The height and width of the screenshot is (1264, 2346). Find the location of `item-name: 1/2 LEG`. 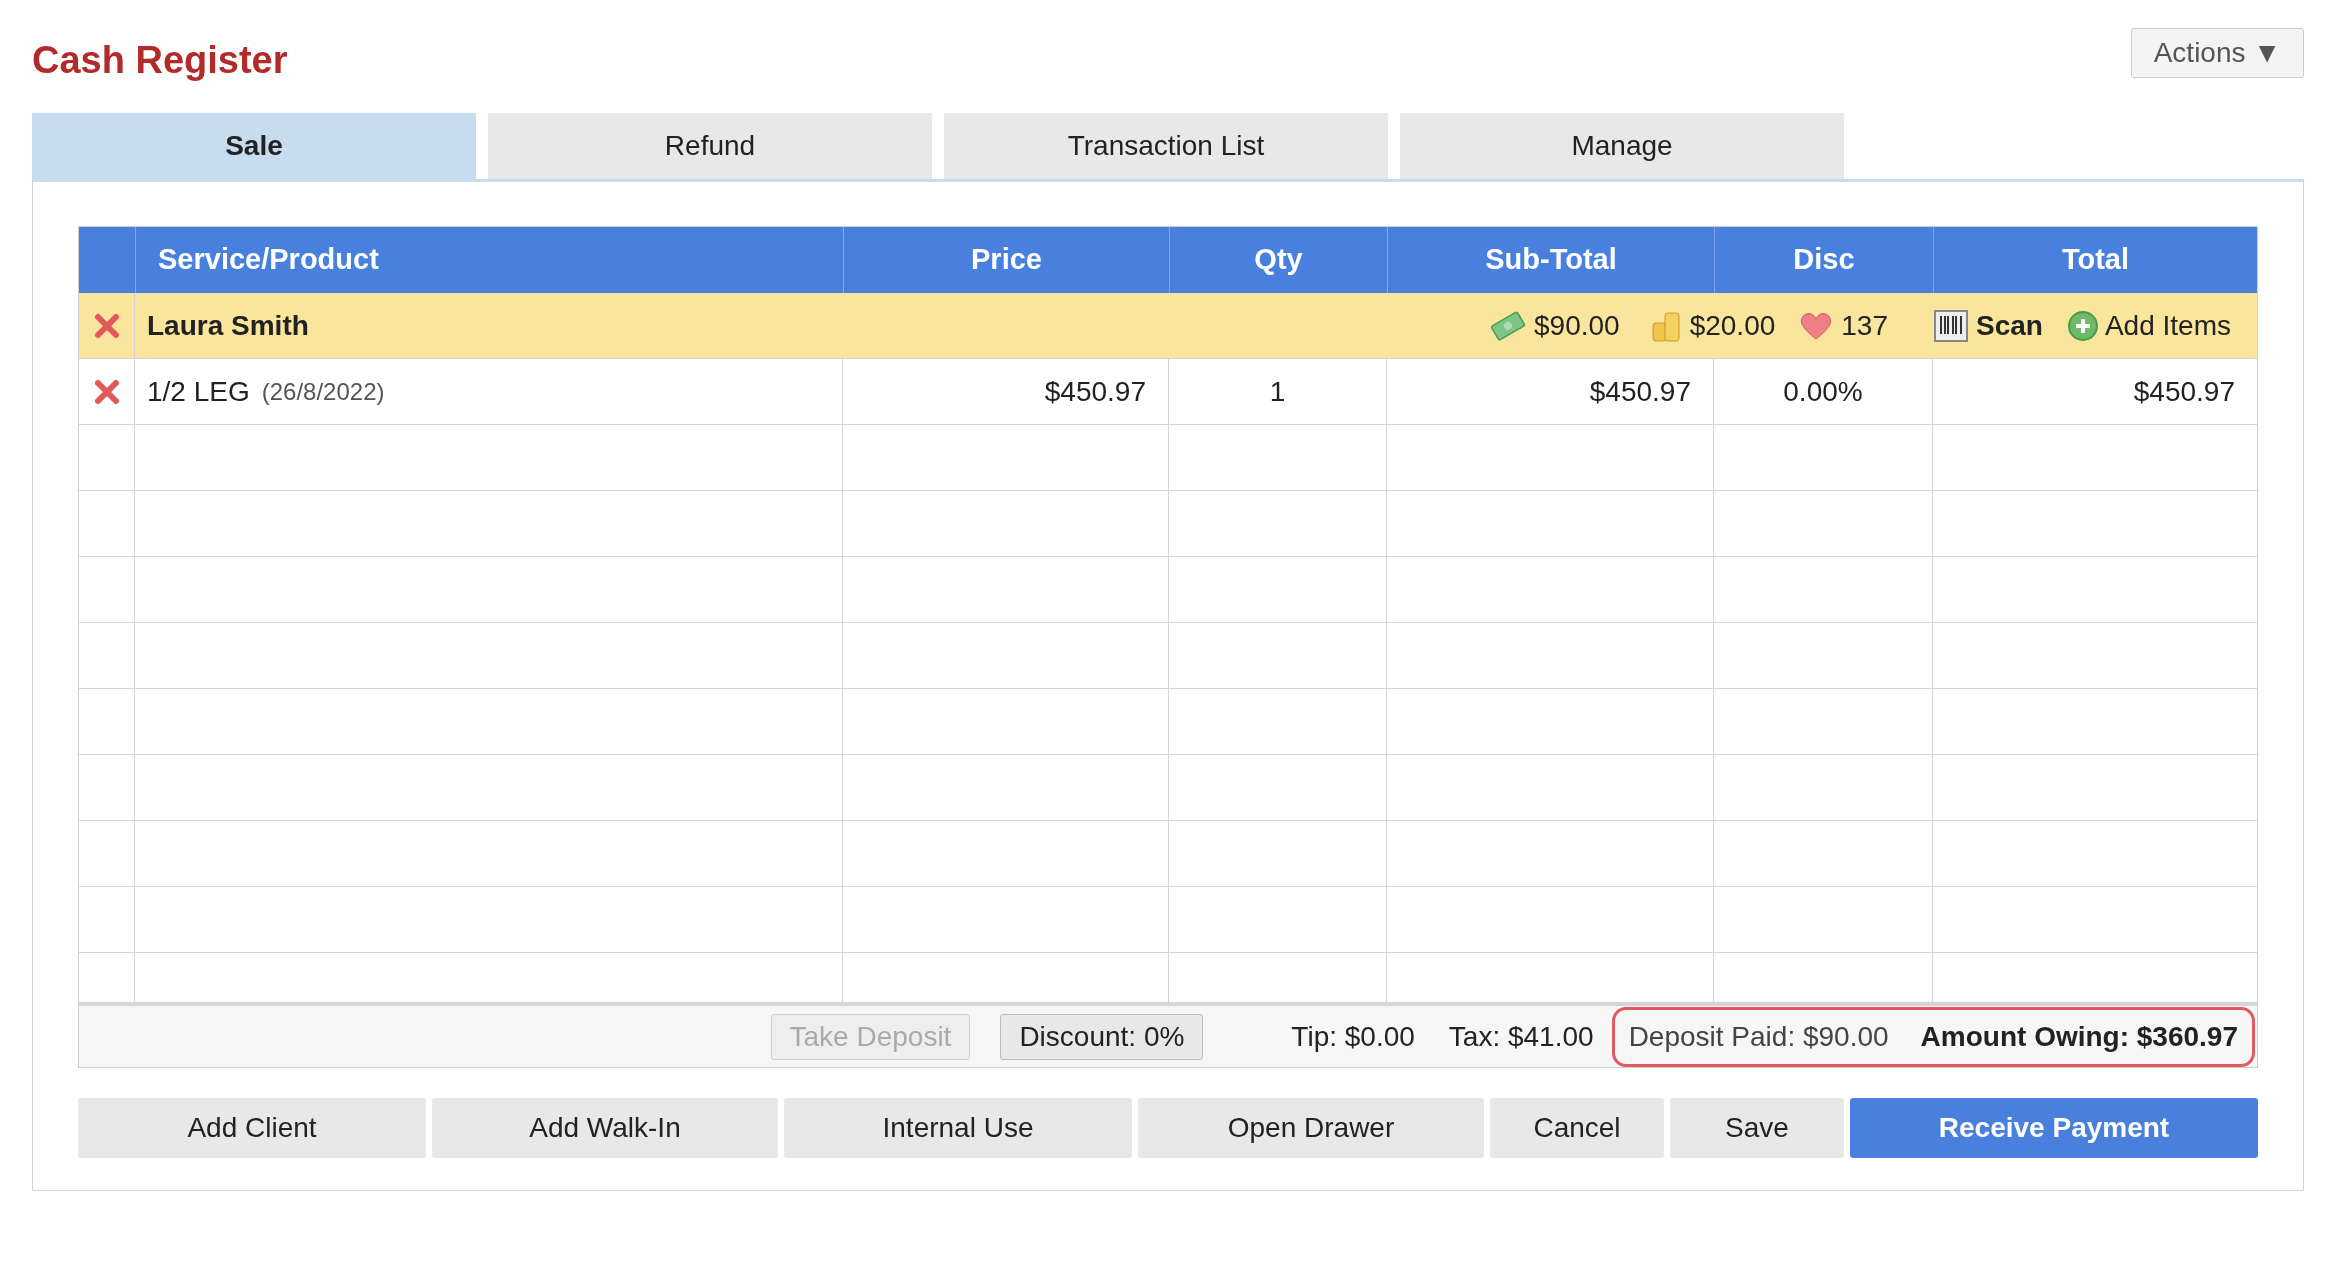

item-name: 1/2 LEG is located at coordinates (198, 391).